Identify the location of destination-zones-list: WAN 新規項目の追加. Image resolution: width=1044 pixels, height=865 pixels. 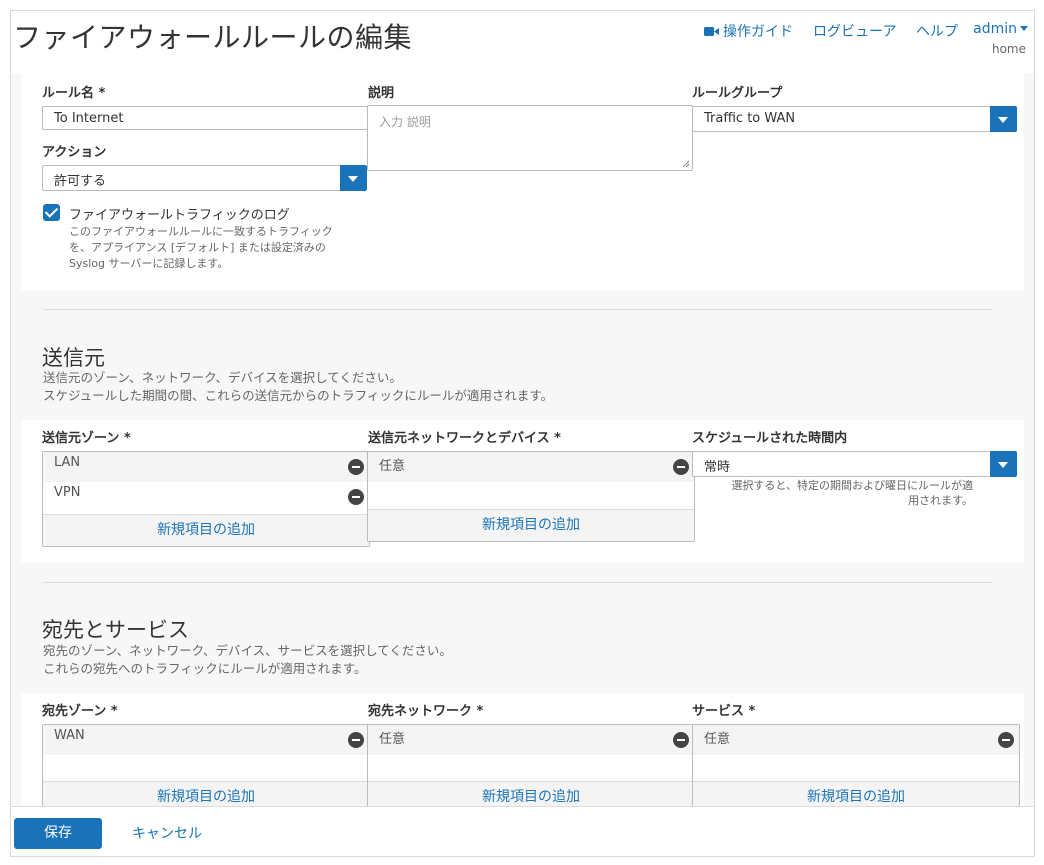
(206, 769).